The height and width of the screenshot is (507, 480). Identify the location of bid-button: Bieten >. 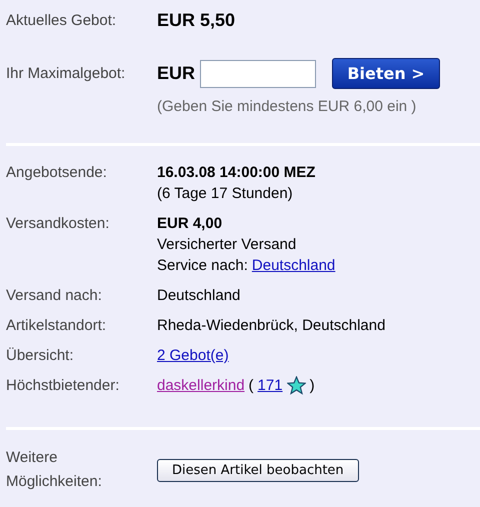
(386, 73).